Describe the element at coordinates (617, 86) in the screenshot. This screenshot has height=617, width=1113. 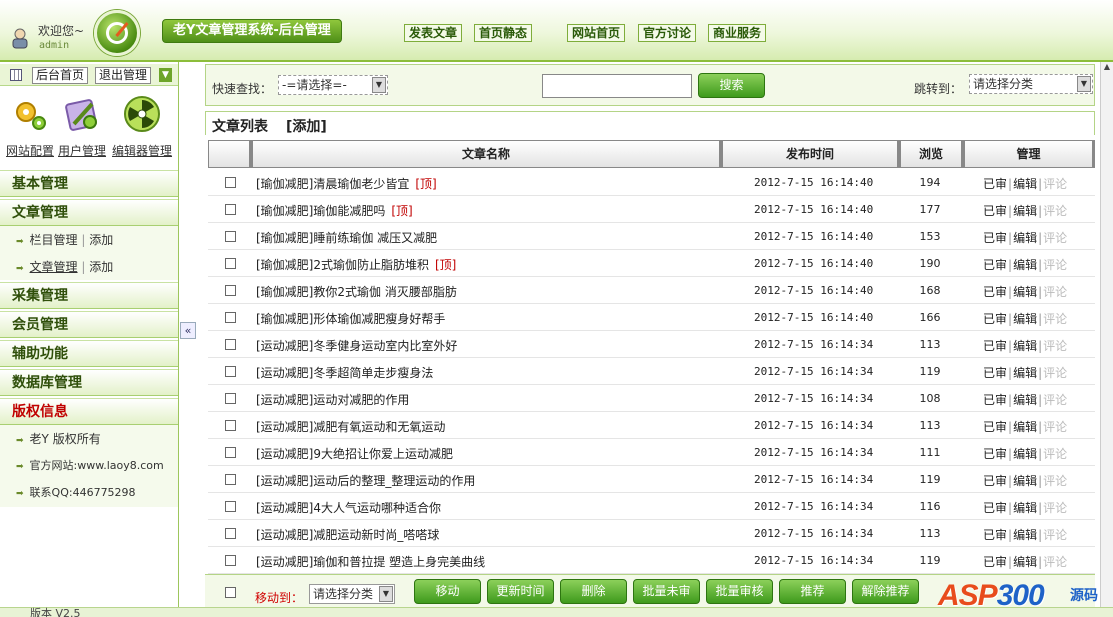
I see `search-input` at that location.